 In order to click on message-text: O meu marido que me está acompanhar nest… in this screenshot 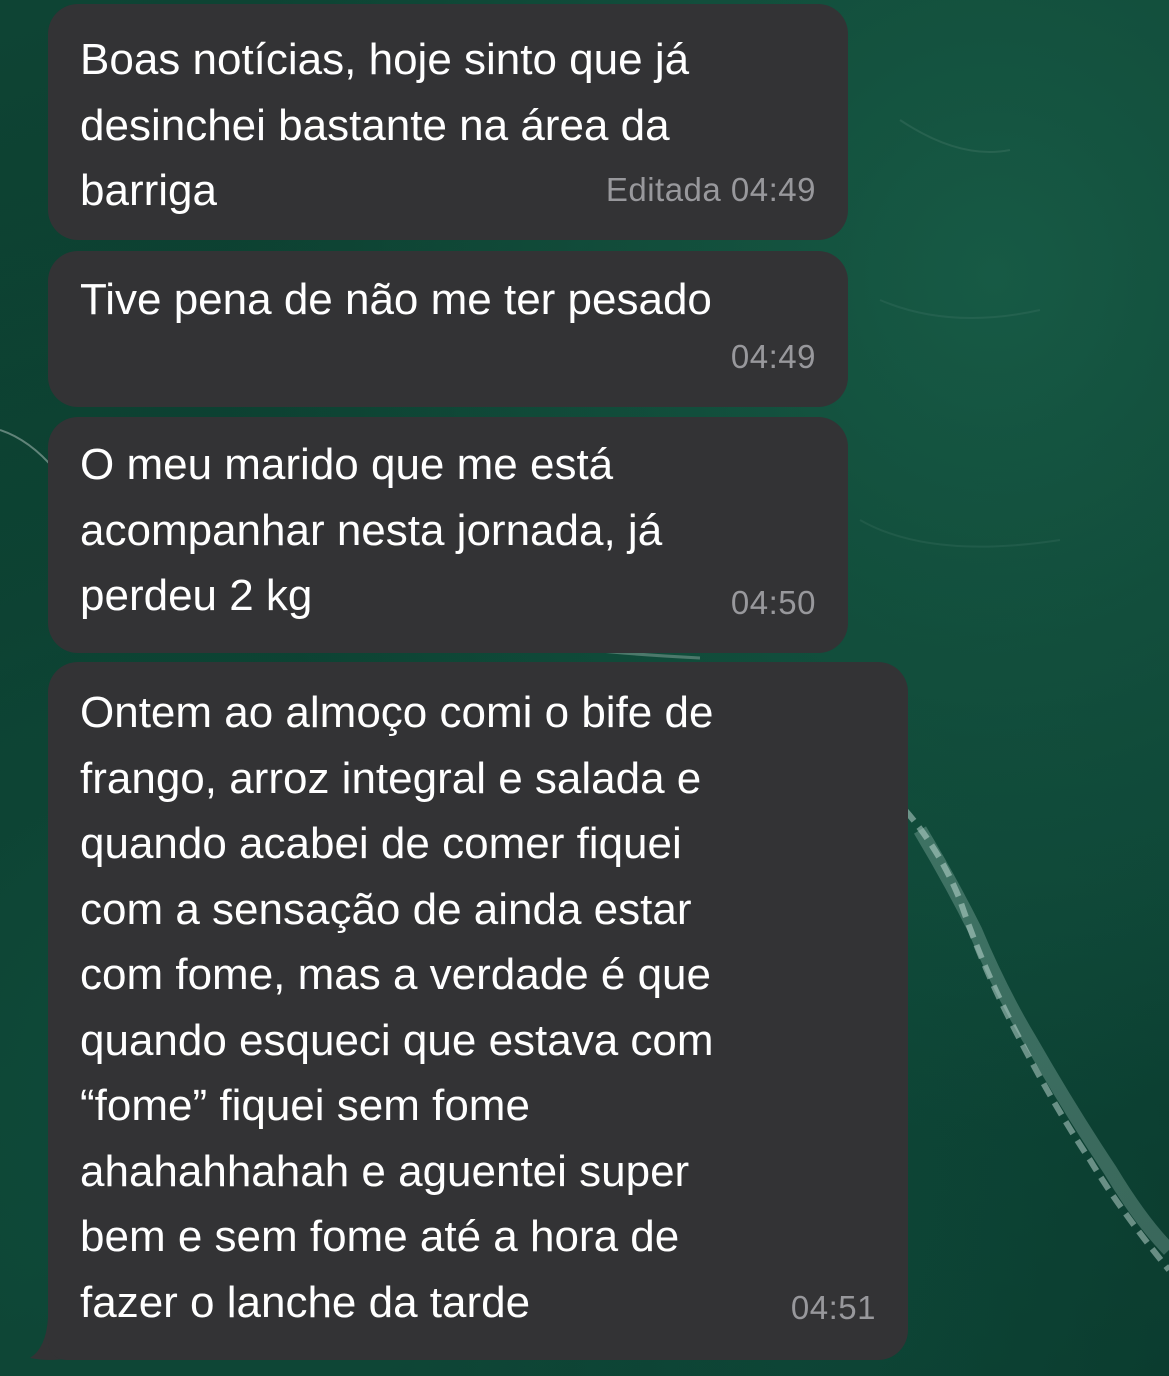, I will do `click(371, 530)`.